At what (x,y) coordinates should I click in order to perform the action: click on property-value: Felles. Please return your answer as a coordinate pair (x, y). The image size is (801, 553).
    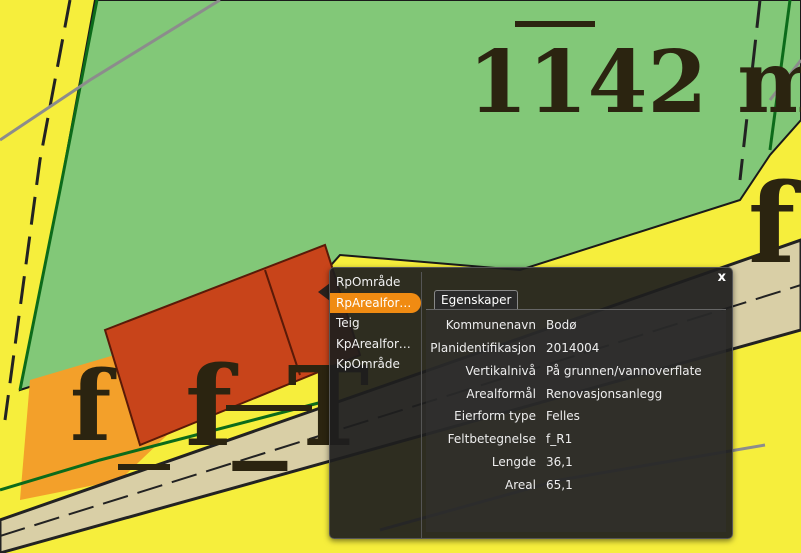
    Looking at the image, I should click on (563, 416).